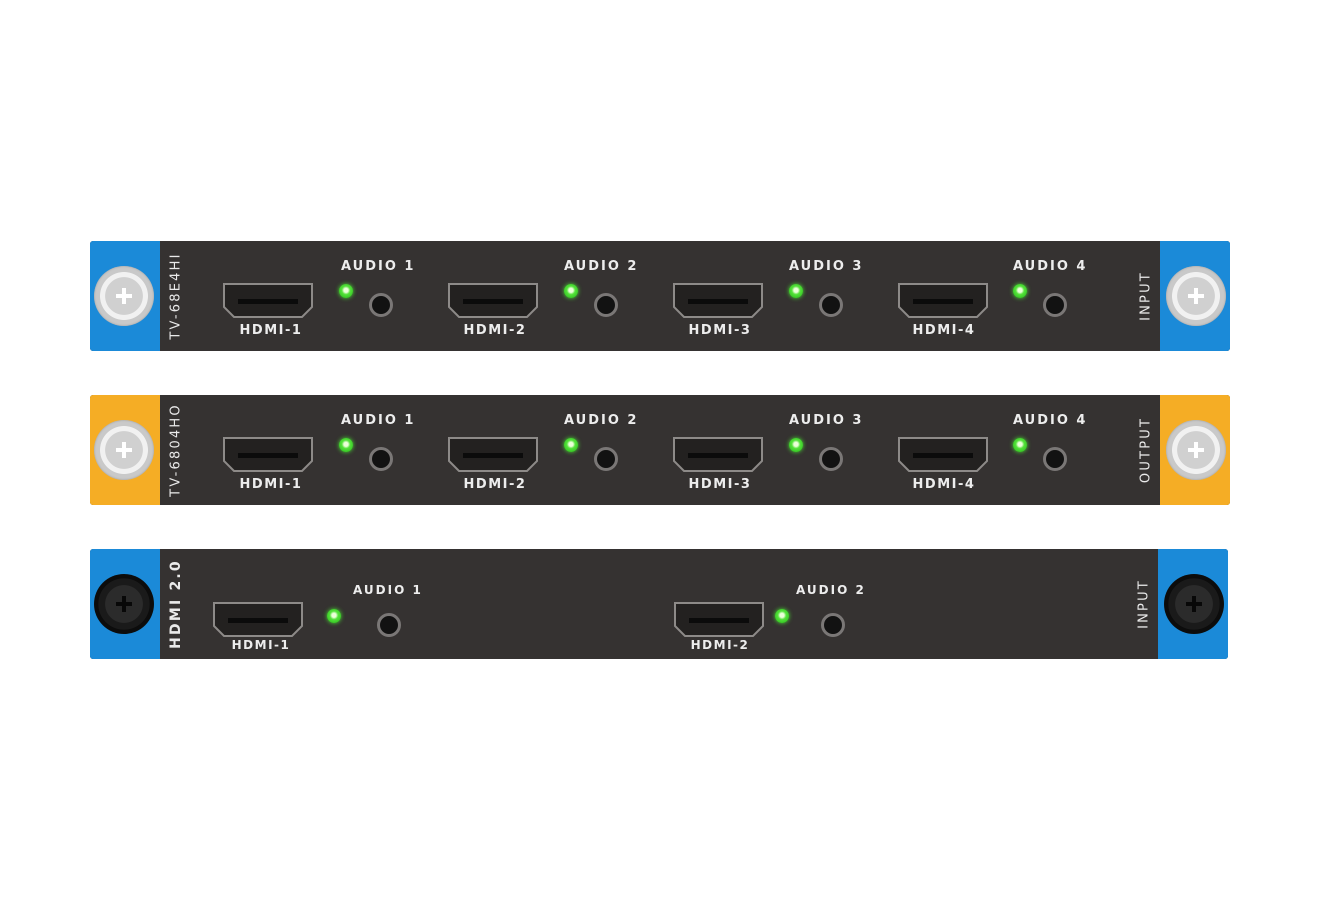 This screenshot has width=1320, height=900. What do you see at coordinates (1146, 450) in the screenshot?
I see `side-label: OUTPUT` at bounding box center [1146, 450].